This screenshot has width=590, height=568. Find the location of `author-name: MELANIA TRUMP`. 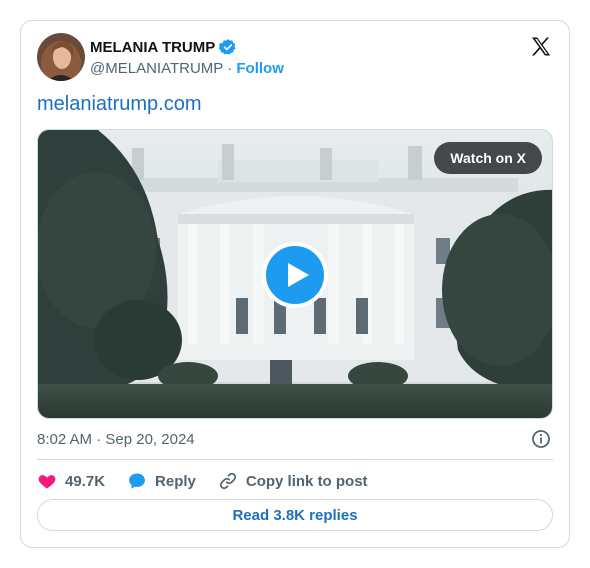

author-name: MELANIA TRUMP is located at coordinates (152, 47).